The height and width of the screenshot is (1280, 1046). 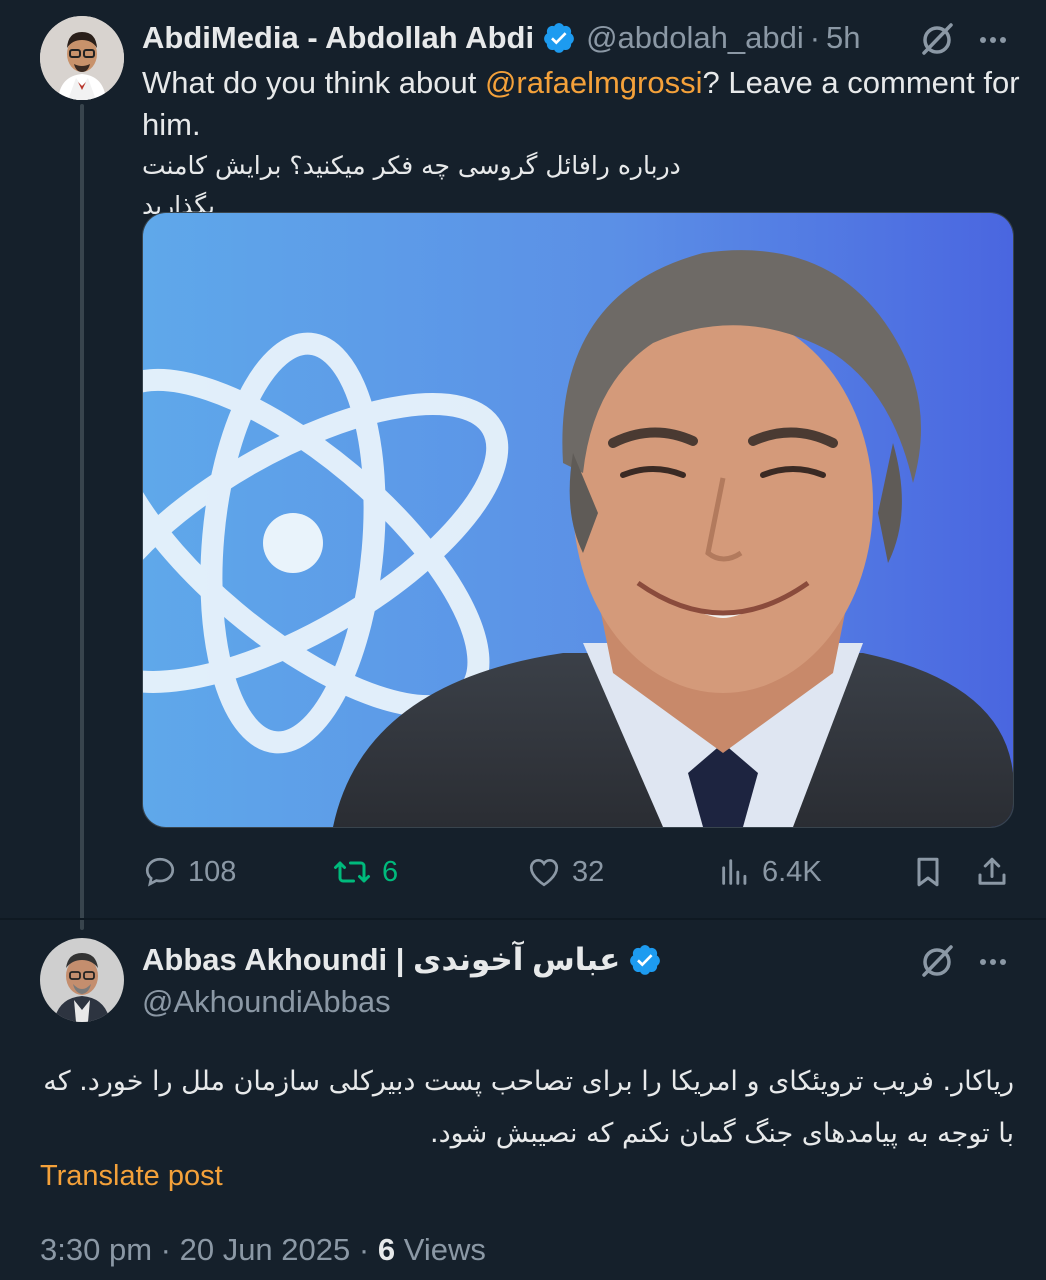 I want to click on tweet1-text-before: What do you think about, so click(x=313, y=82).